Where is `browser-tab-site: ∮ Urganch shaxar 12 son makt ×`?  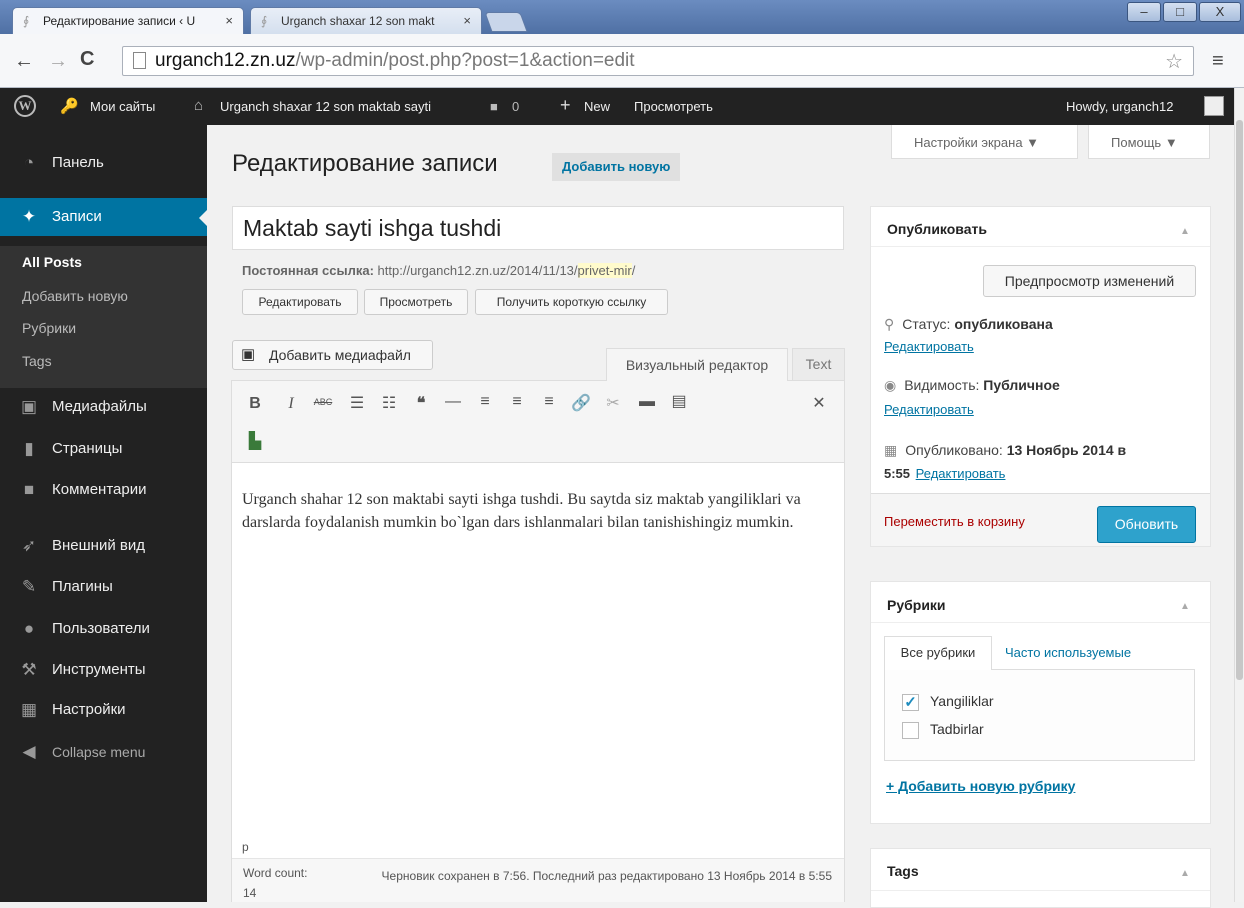
browser-tab-site: ∮ Urganch shaxar 12 son makt × is located at coordinates (366, 20).